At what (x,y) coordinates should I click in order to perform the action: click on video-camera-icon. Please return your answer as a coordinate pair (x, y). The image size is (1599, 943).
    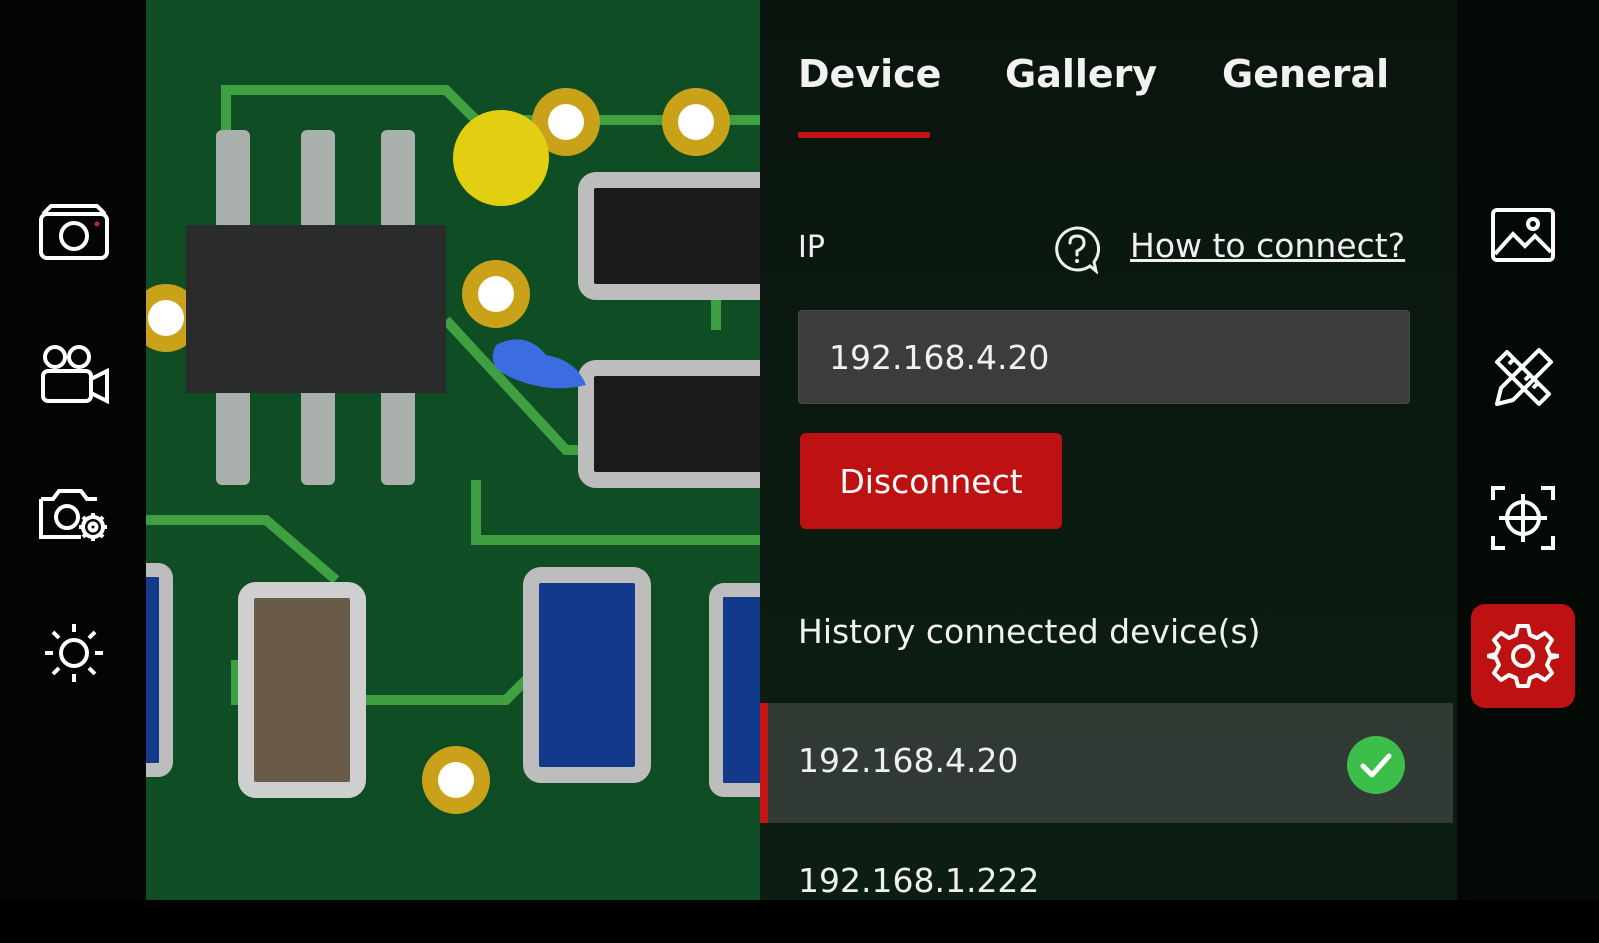
    Looking at the image, I should click on (75, 375).